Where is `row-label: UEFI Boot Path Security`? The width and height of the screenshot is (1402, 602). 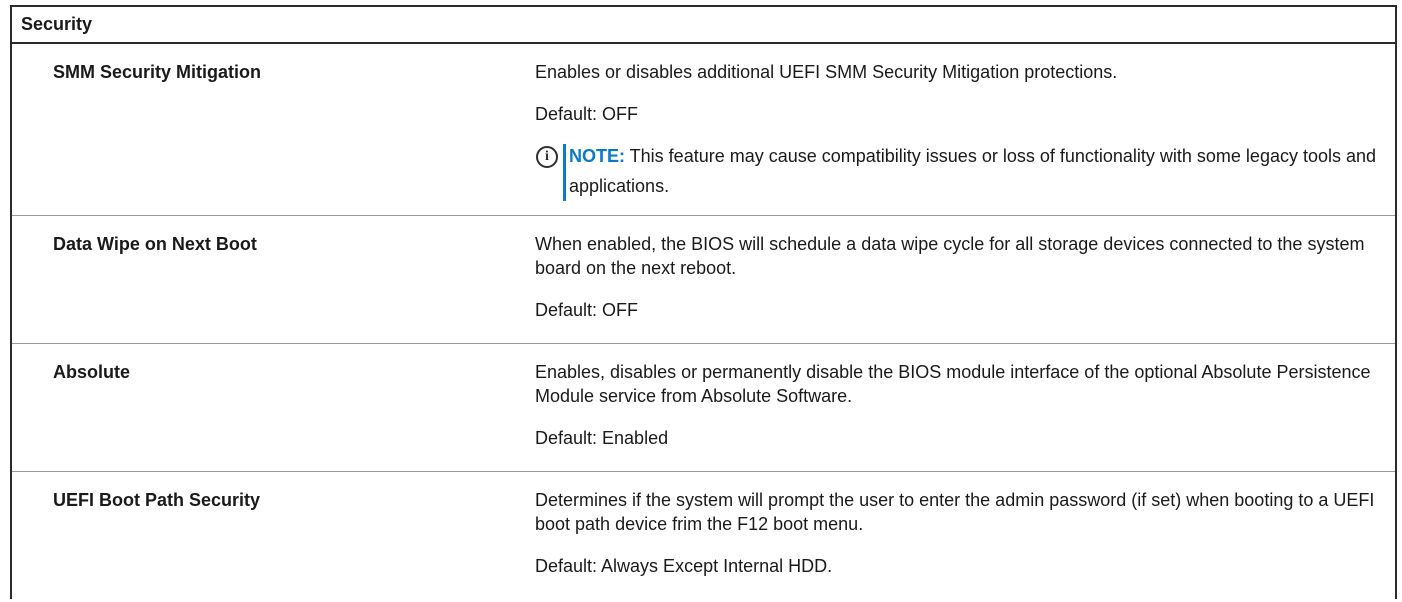
row-label: UEFI Boot Path Security is located at coordinates (157, 500).